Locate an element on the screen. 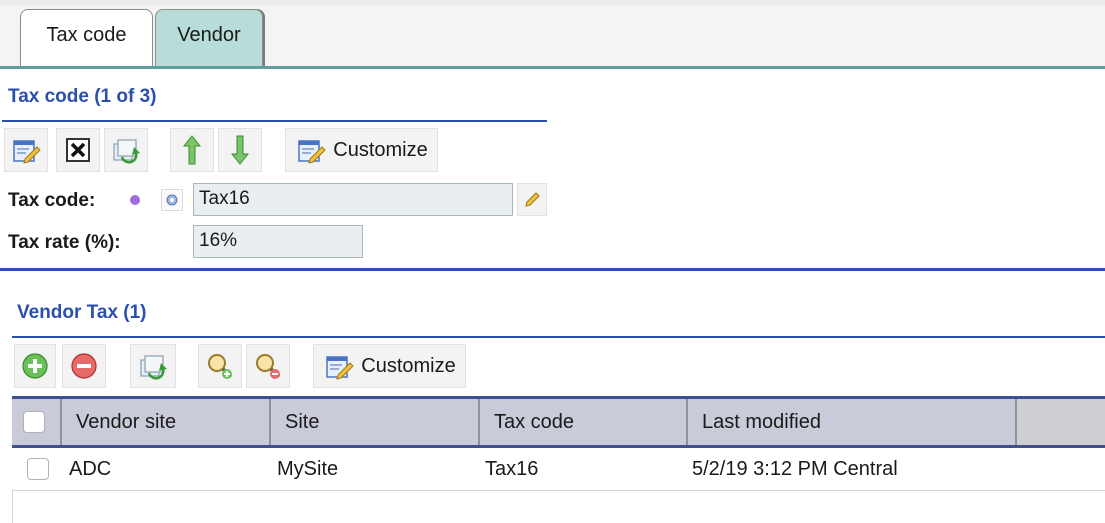 This screenshot has width=1105, height=523. tax-rate-value: 16% is located at coordinates (218, 240).